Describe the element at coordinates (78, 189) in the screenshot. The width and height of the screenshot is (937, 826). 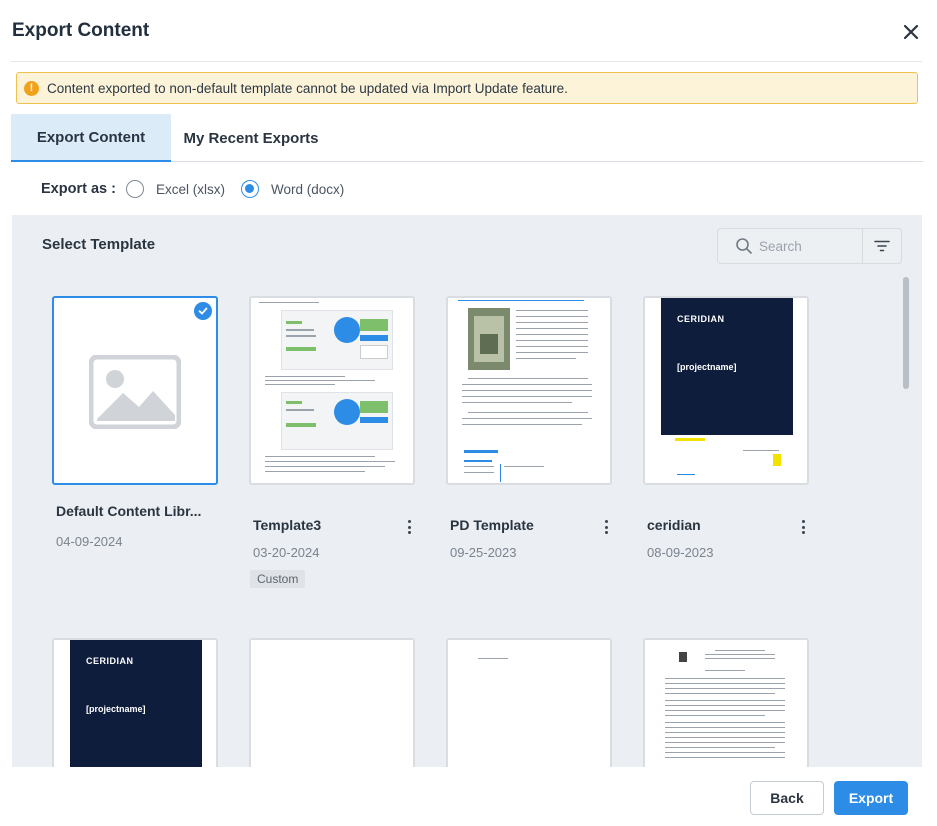
I see `export-as-label: Export as :` at that location.